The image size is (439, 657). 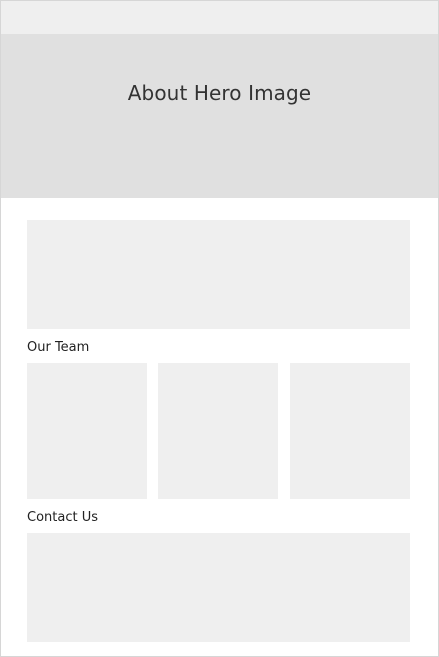 I want to click on about-content-placeholder, so click(x=218, y=274).